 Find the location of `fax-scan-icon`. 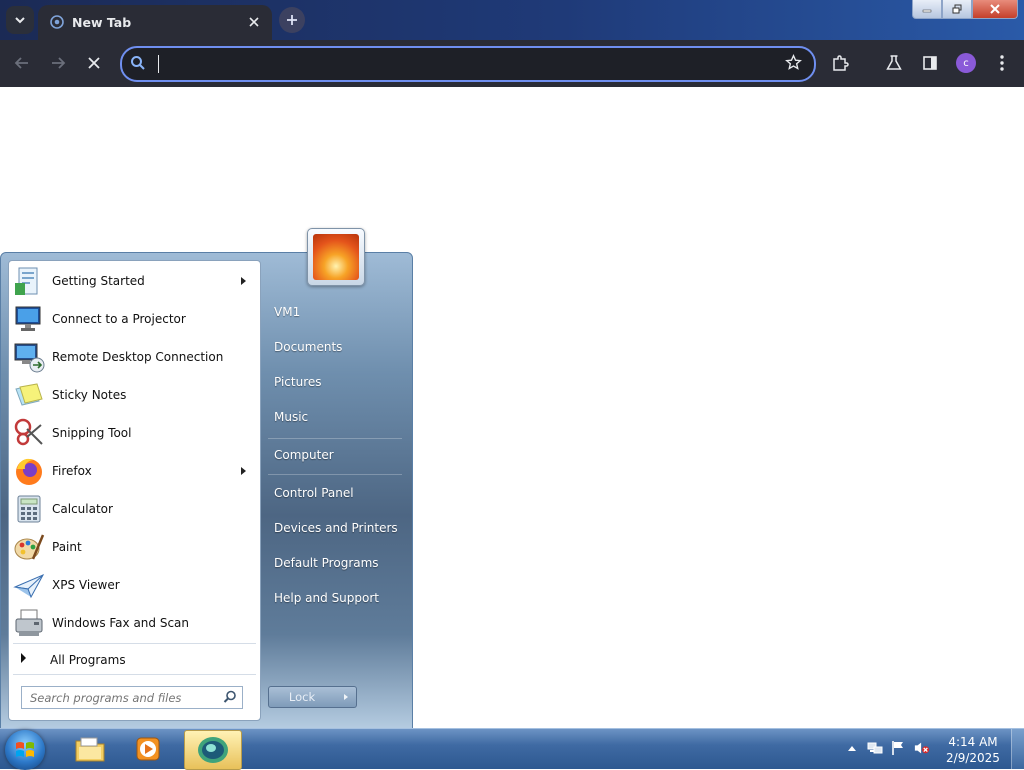

fax-scan-icon is located at coordinates (29, 622).